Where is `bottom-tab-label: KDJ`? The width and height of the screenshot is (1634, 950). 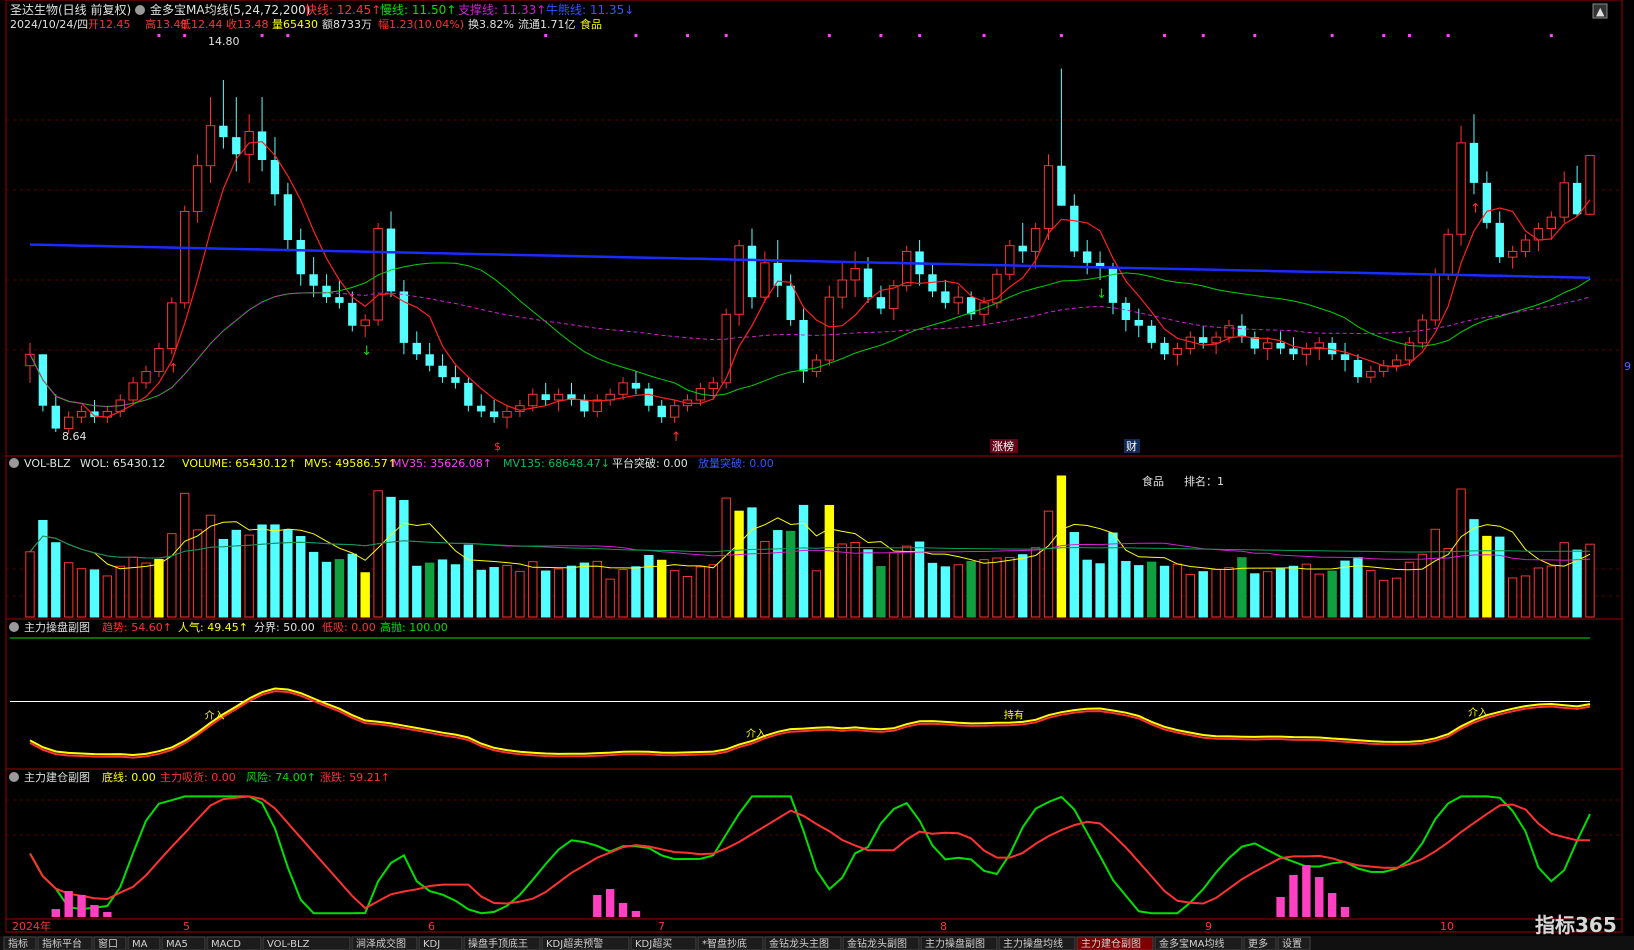 bottom-tab-label: KDJ is located at coordinates (431, 944).